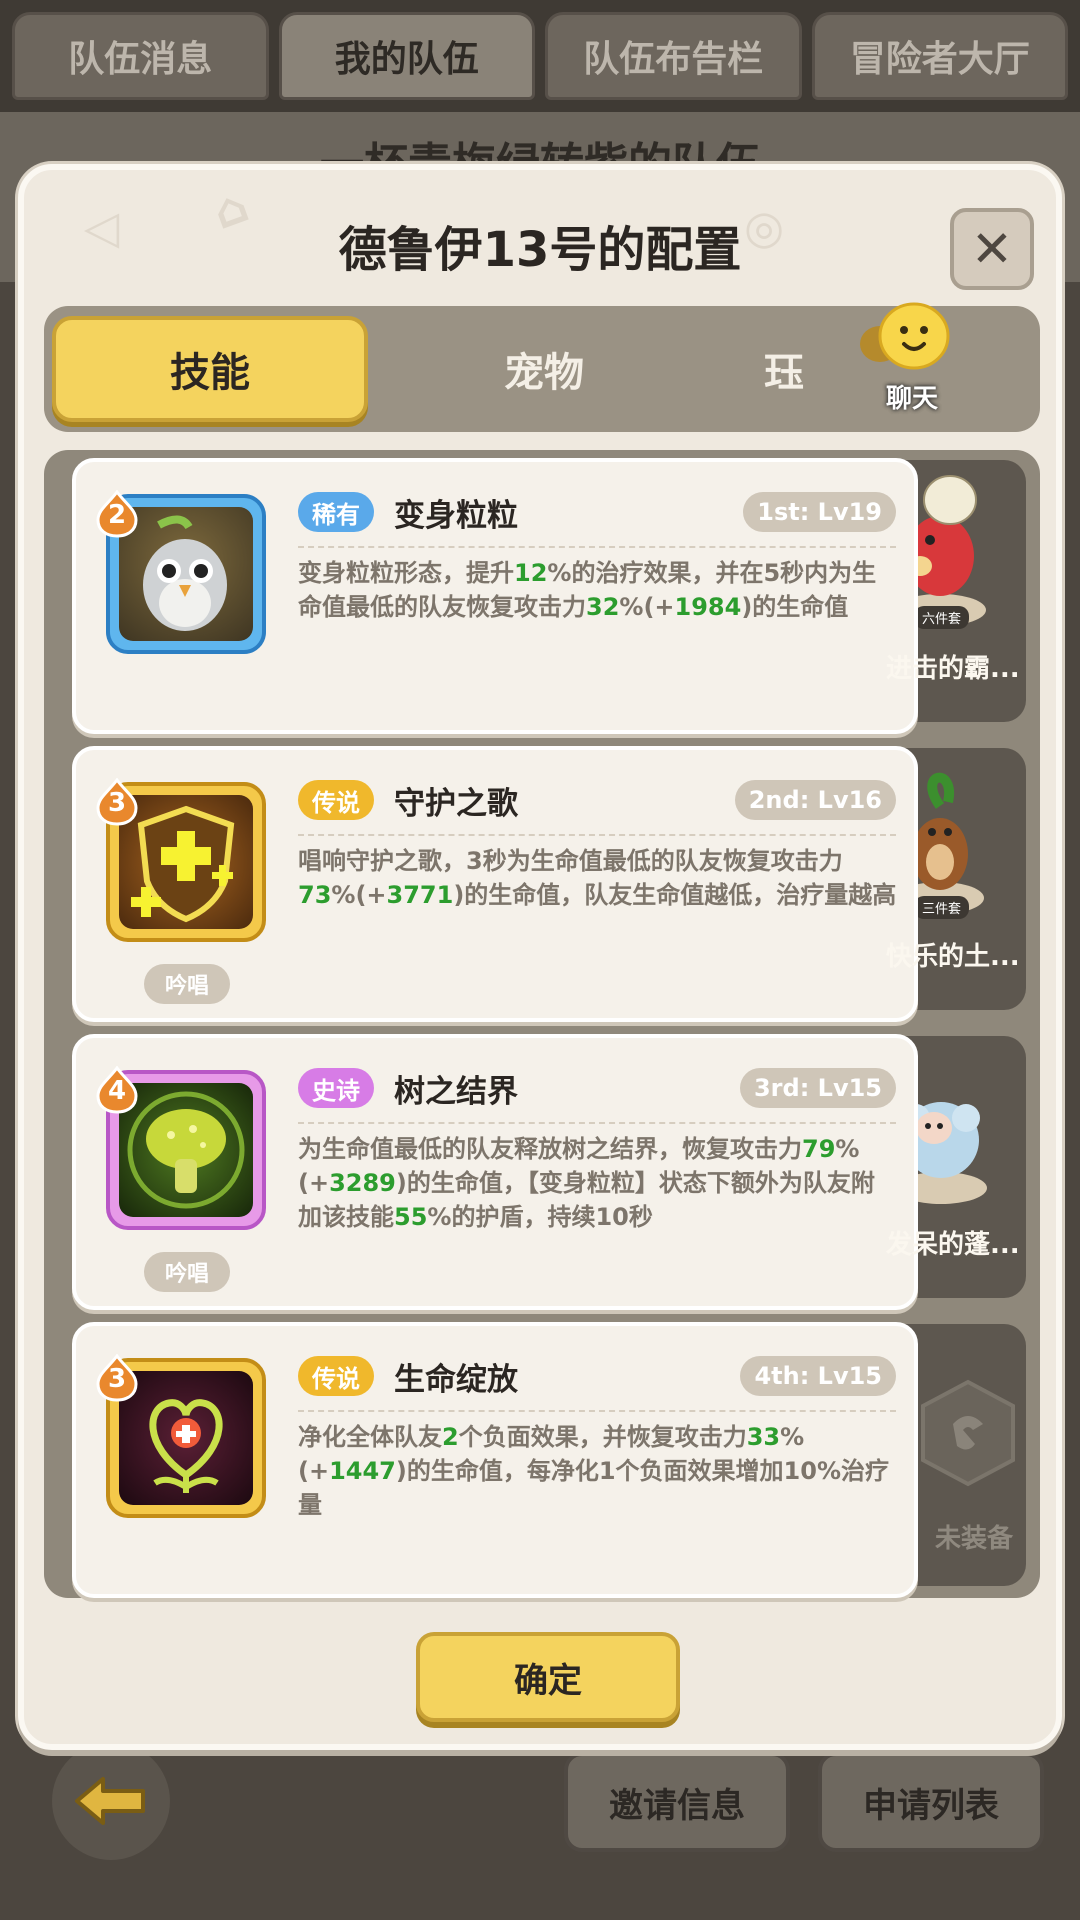 The image size is (1080, 1920). Describe the element at coordinates (186, 1150) in the screenshot. I see `tree-barrier-skill-icon` at that location.